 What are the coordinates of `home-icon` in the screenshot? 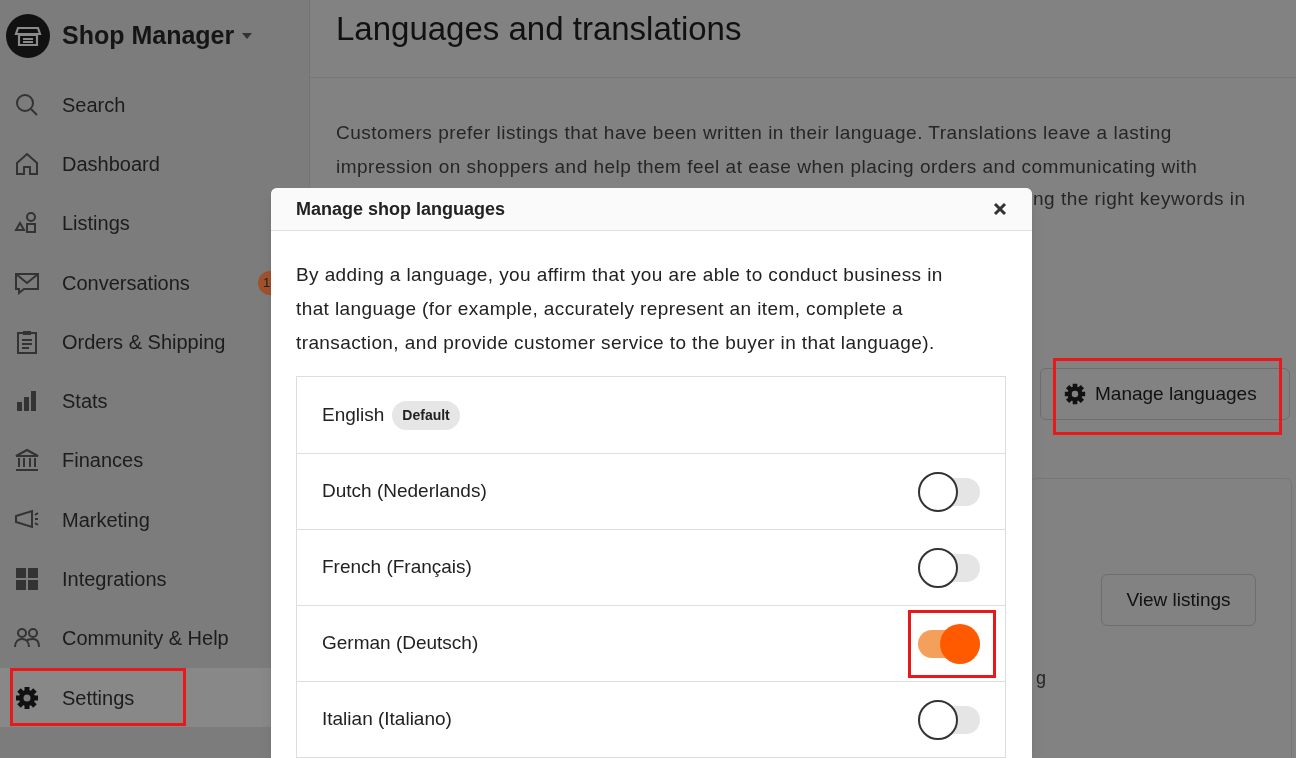 It's located at (27, 163).